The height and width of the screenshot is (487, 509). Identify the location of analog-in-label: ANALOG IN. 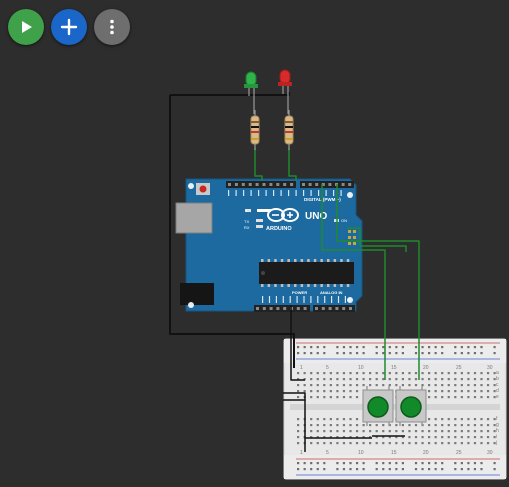
(331, 292).